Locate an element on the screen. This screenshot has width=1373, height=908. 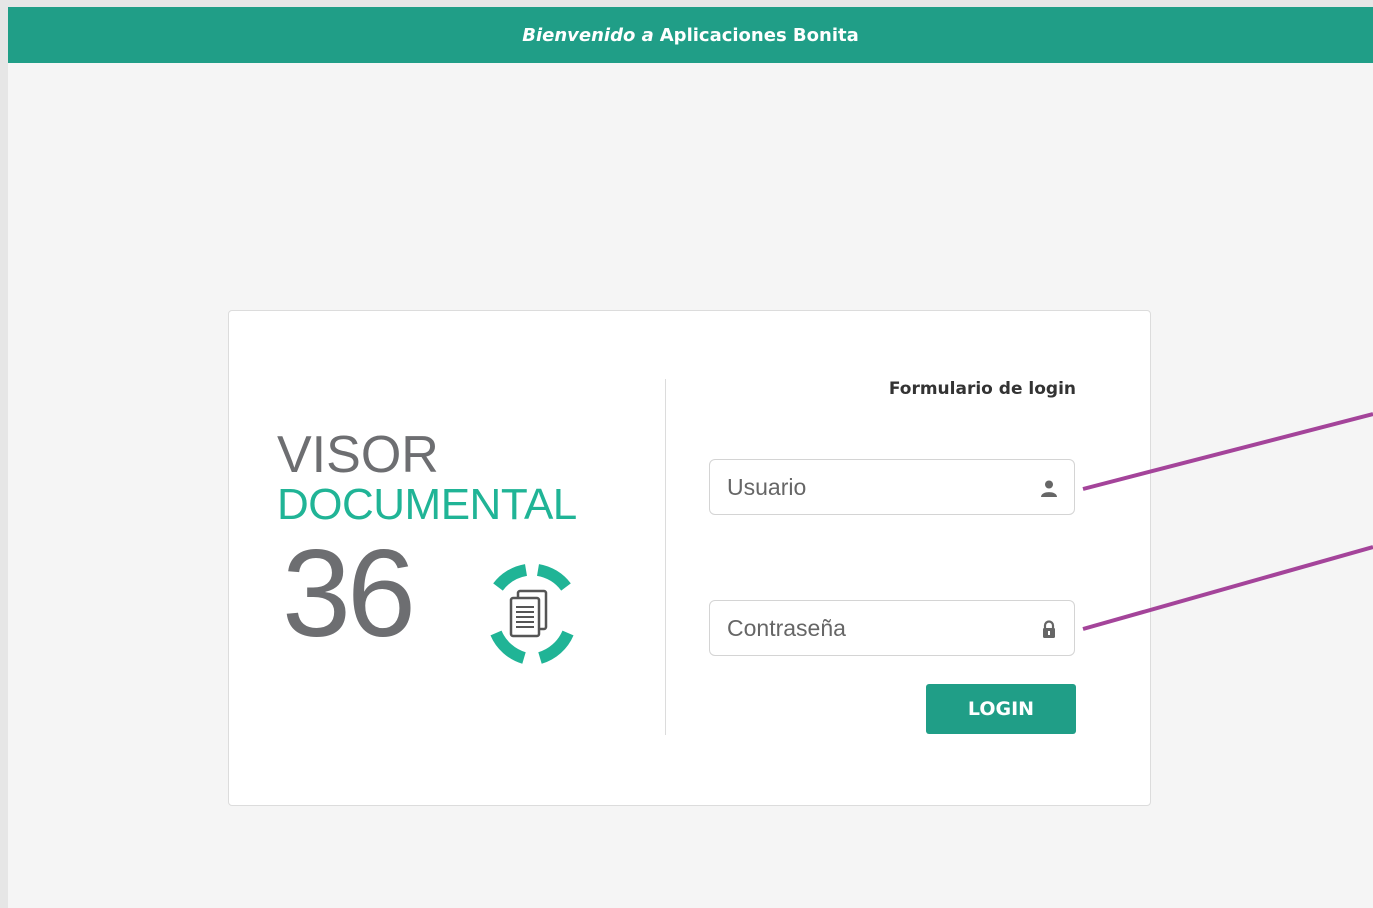
annotation-line-username is located at coordinates (1227, 451).